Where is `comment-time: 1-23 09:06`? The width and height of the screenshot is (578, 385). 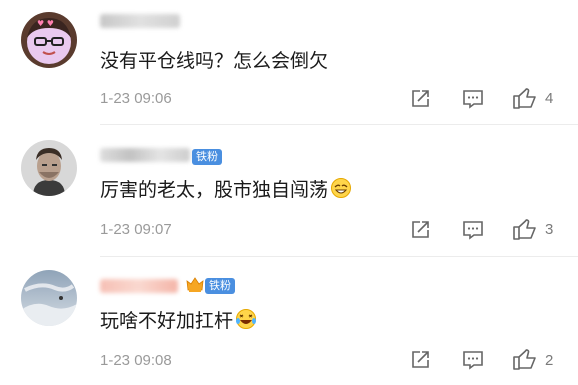 comment-time: 1-23 09:06 is located at coordinates (136, 98).